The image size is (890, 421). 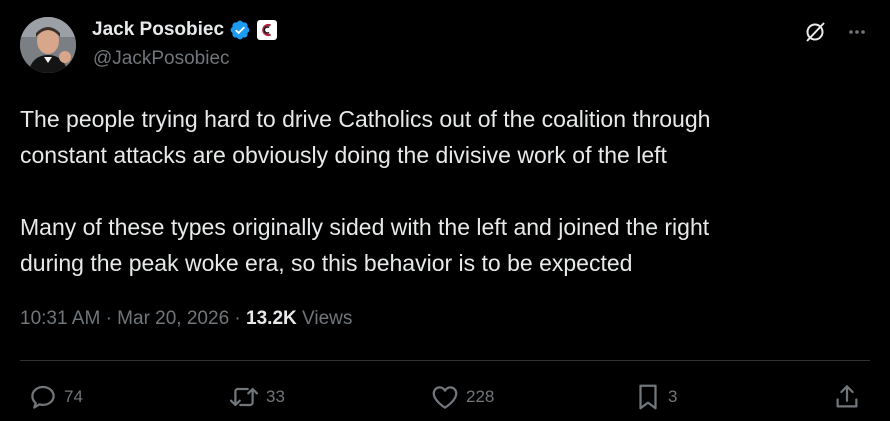 What do you see at coordinates (648, 397) in the screenshot?
I see `bookmark-icon` at bounding box center [648, 397].